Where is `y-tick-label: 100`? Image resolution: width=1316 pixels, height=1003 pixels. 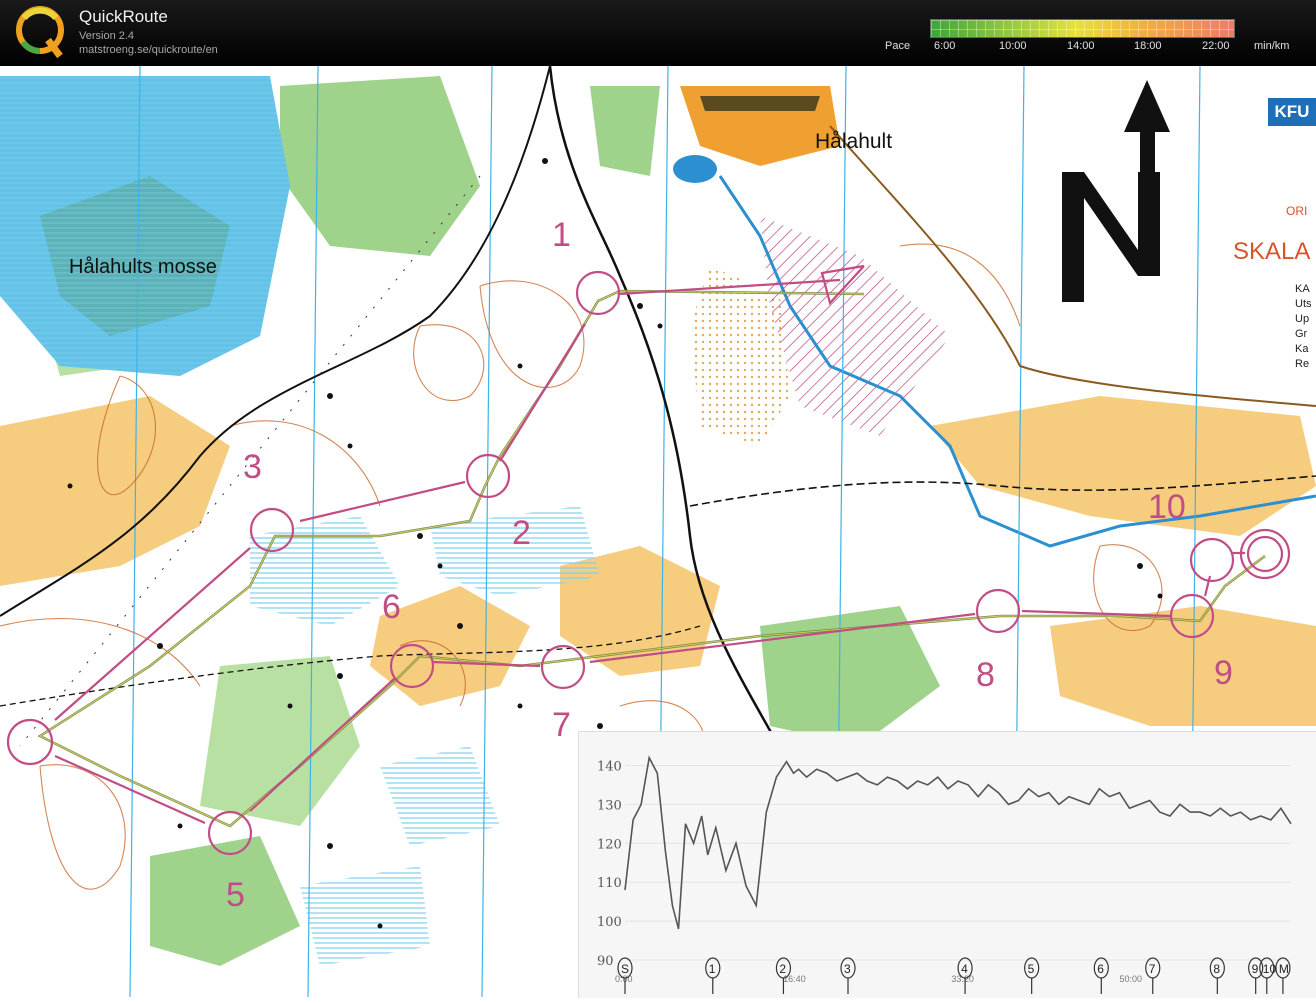 y-tick-label: 100 is located at coordinates (609, 922).